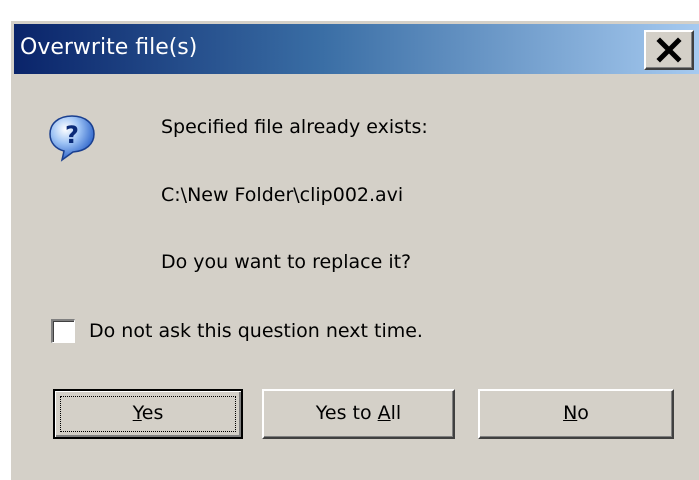 This screenshot has width=699, height=480. I want to click on message-question: Do you want to replace it?, so click(286, 262).